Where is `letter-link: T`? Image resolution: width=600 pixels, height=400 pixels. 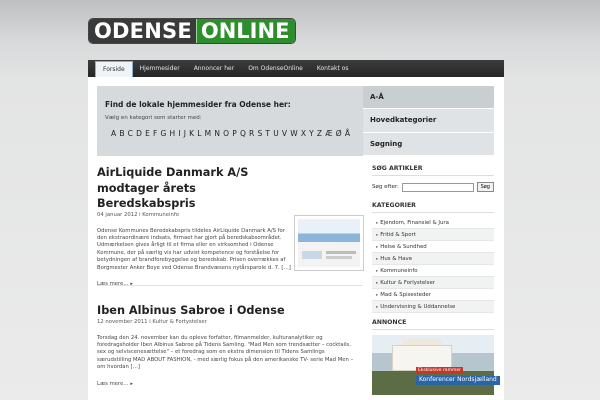
letter-link: T is located at coordinates (267, 133).